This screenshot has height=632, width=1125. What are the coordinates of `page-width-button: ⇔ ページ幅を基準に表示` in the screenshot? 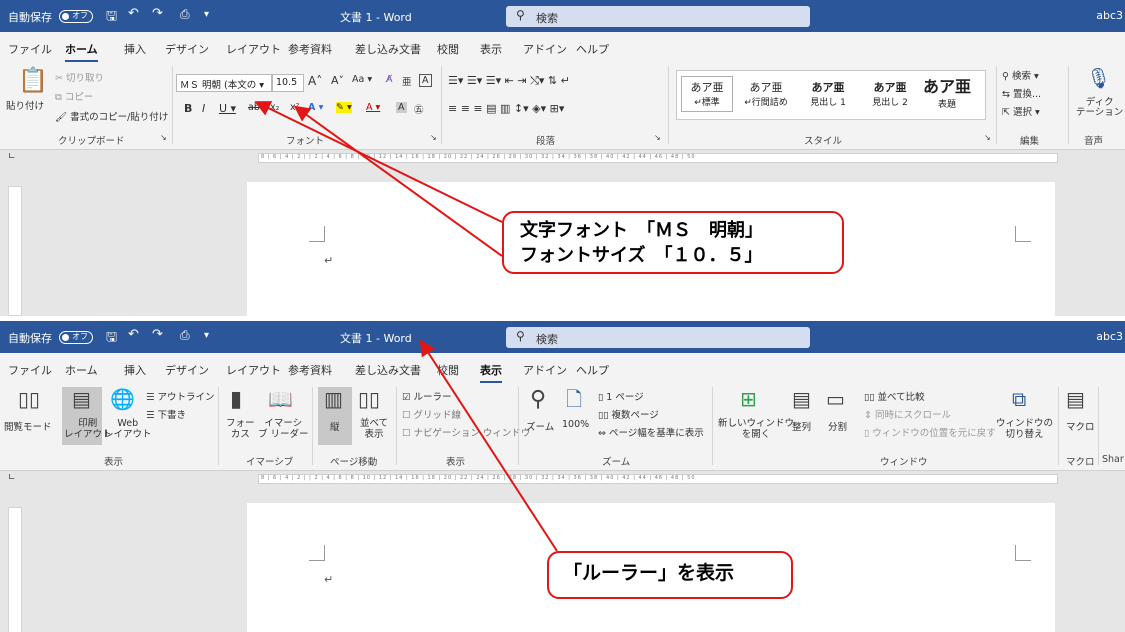 It's located at (651, 432).